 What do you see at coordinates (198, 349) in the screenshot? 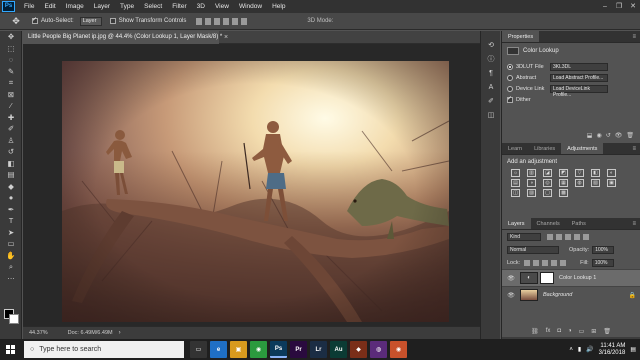
I see `taskbar-app-0-icon: ▭` at bounding box center [198, 349].